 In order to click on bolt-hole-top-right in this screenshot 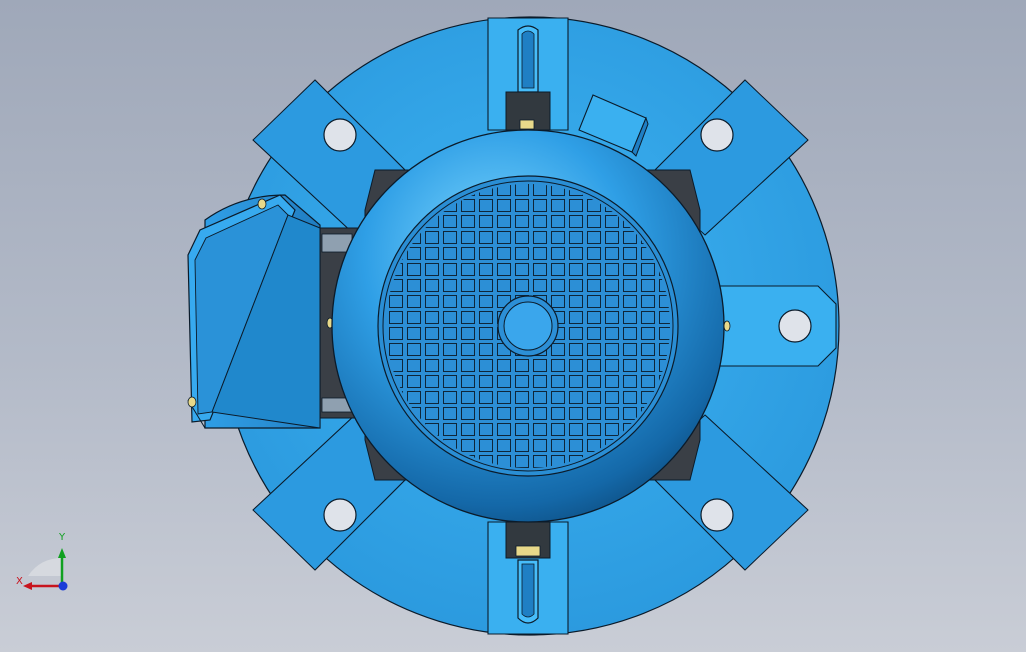, I will do `click(717, 135)`.